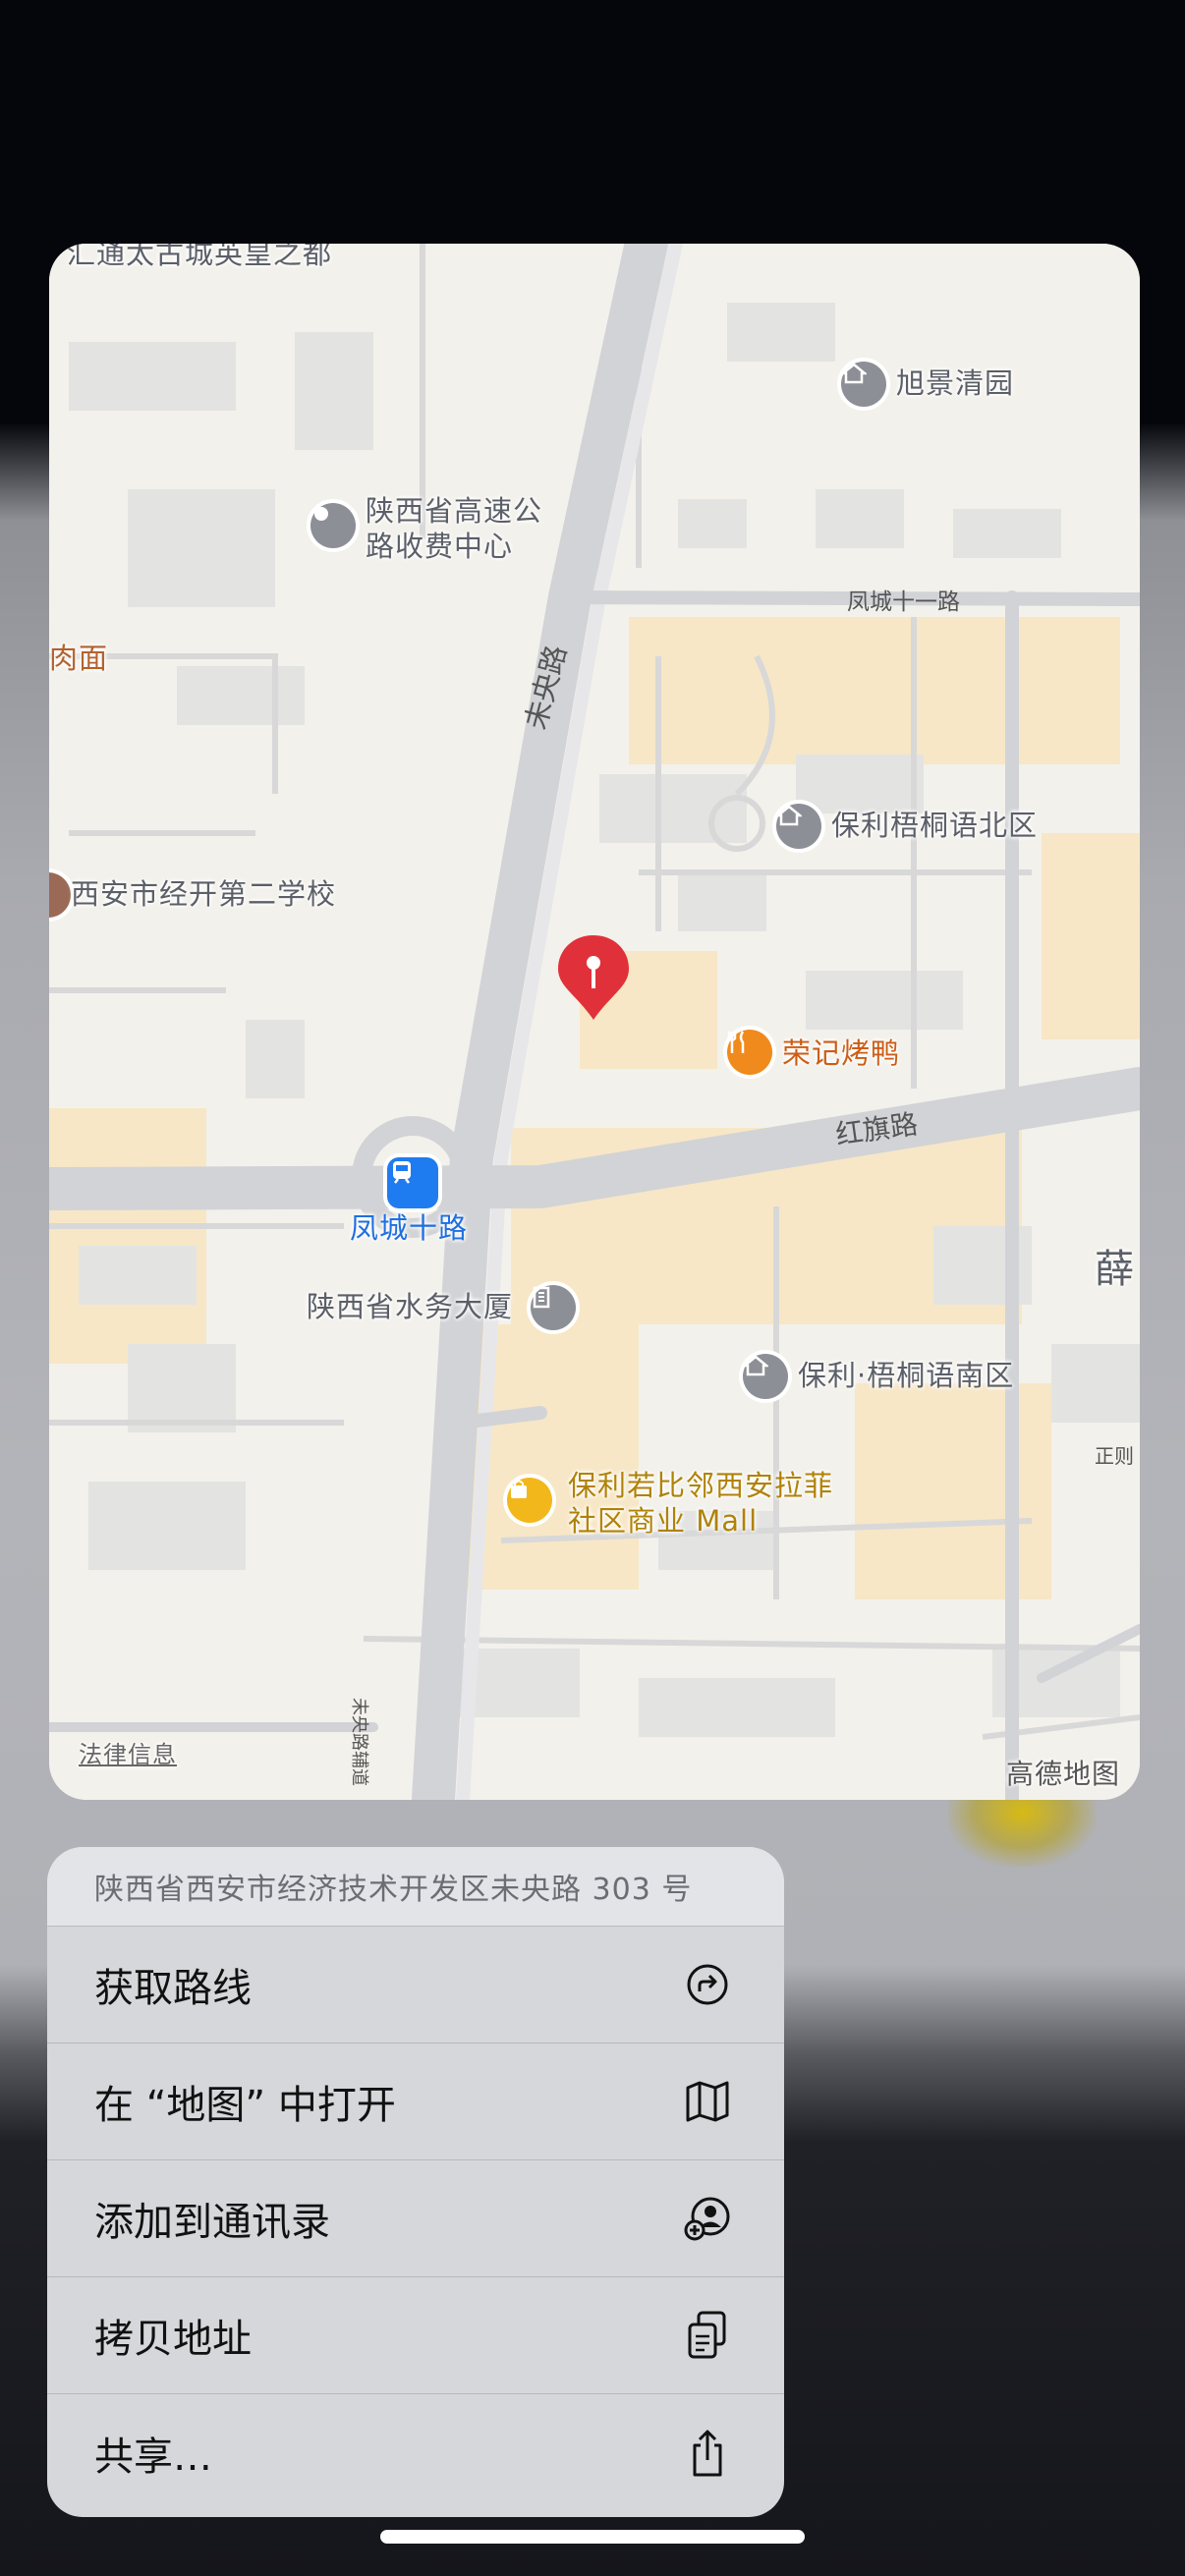  What do you see at coordinates (416, 1887) in the screenshot?
I see `menu-address: 陕西省西安市经济技术开发区未央路 303 号` at bounding box center [416, 1887].